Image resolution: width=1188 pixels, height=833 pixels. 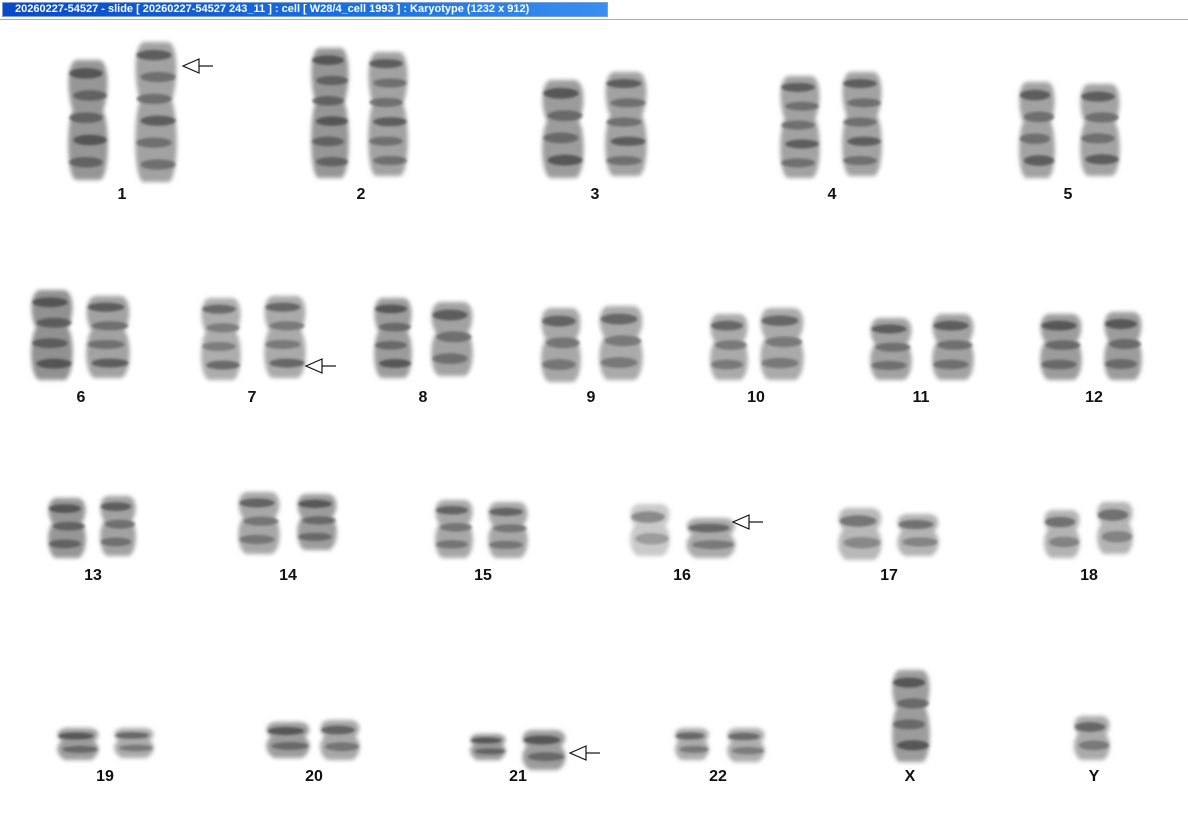 I want to click on chromosome-Y-a, so click(x=1092, y=738).